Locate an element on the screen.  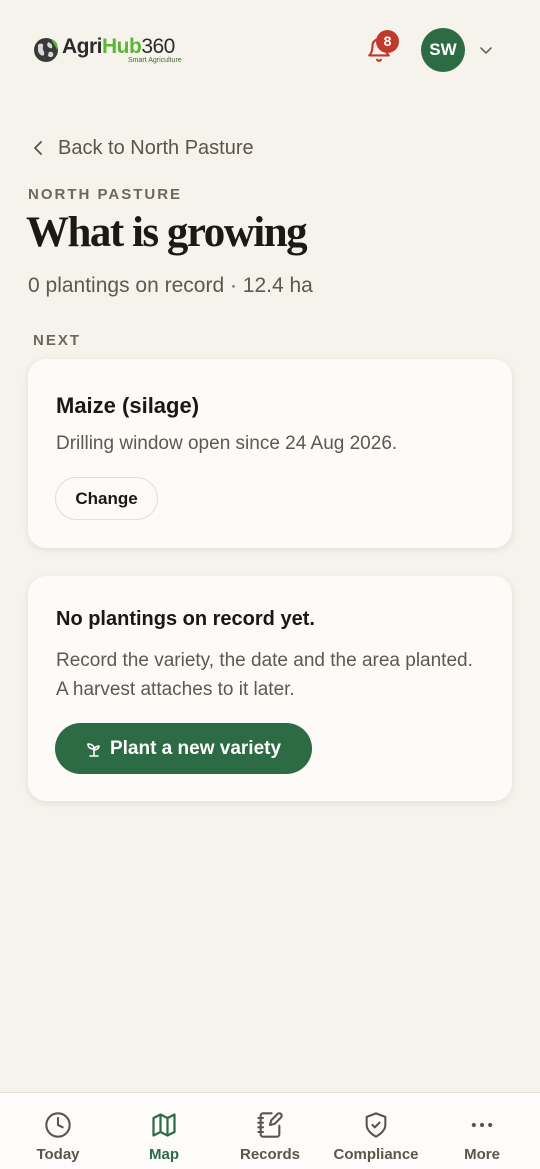
logo-word-360: 360 is located at coordinates (158, 46).